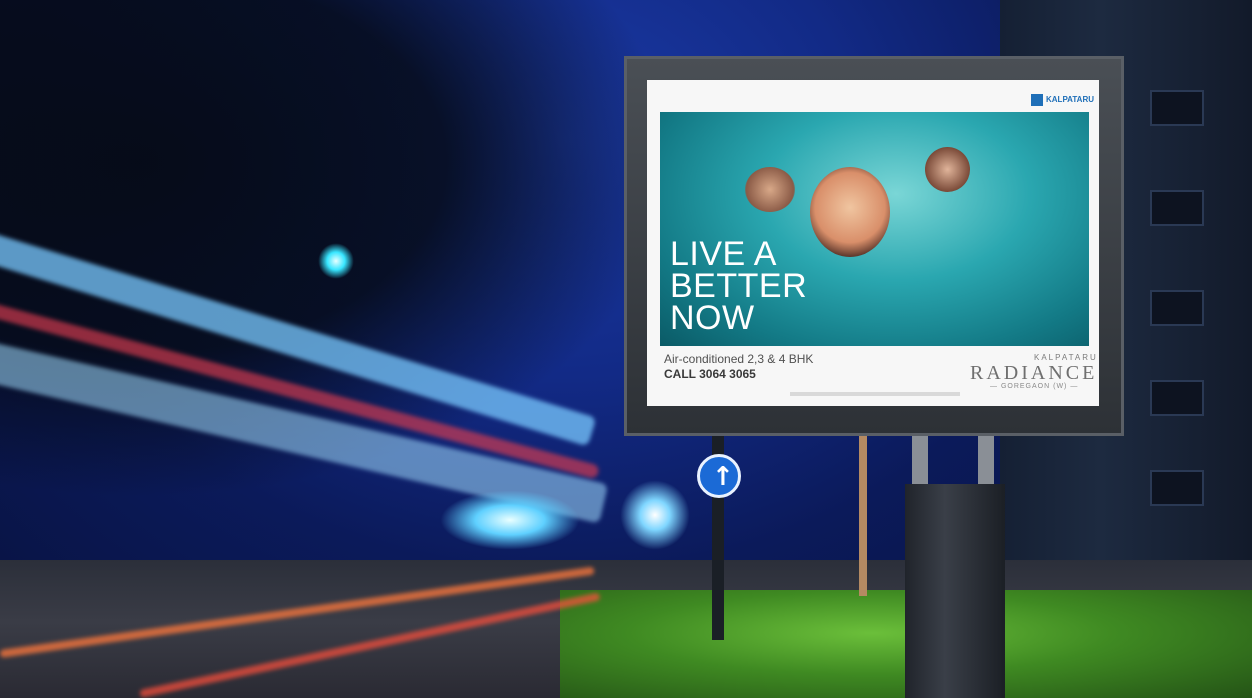 This screenshot has width=1252, height=698. What do you see at coordinates (1037, 100) in the screenshot?
I see `logo-mark-icon` at bounding box center [1037, 100].